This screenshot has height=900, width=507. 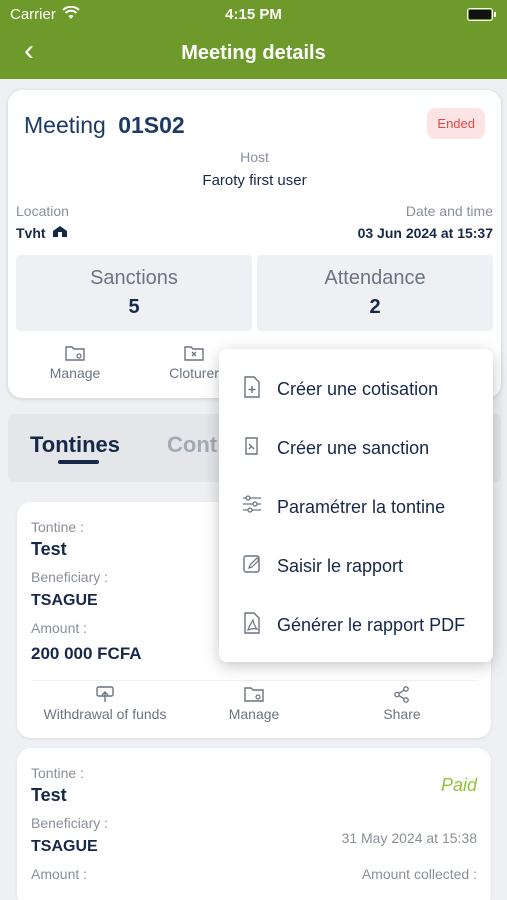 What do you see at coordinates (371, 625) in the screenshot?
I see `menu-item-label: Générer le rapport PDF` at bounding box center [371, 625].